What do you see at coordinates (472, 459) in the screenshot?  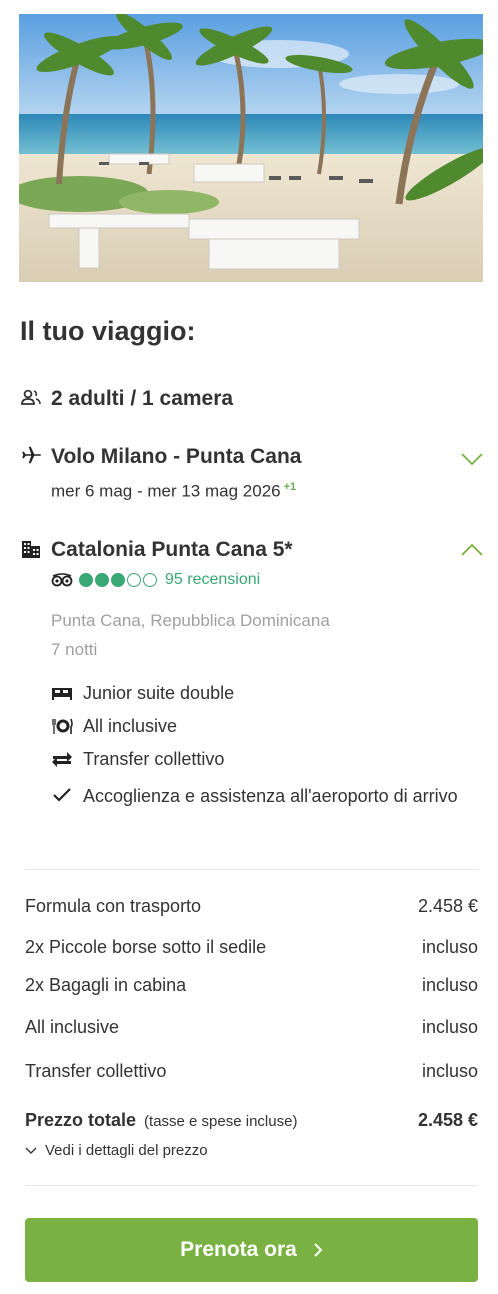 I see `flight-expand-chevron-down-icon` at bounding box center [472, 459].